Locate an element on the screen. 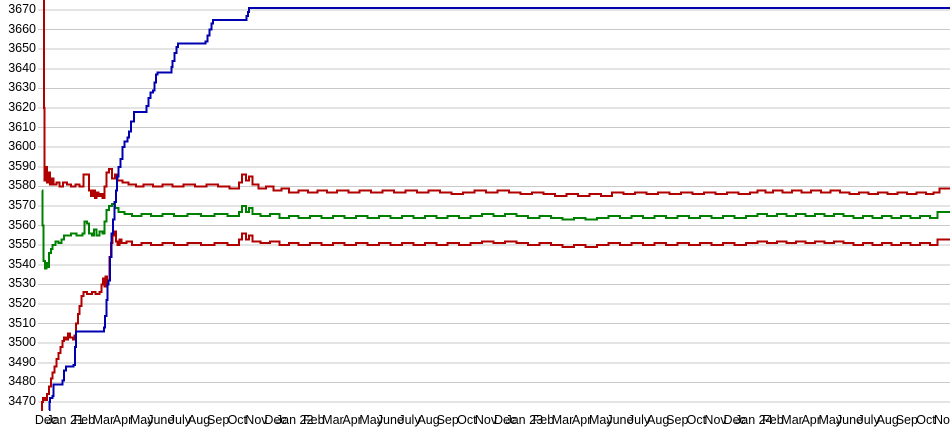 Image resolution: width=950 pixels, height=435 pixels. y-axis-label: 3550 is located at coordinates (22, 244).